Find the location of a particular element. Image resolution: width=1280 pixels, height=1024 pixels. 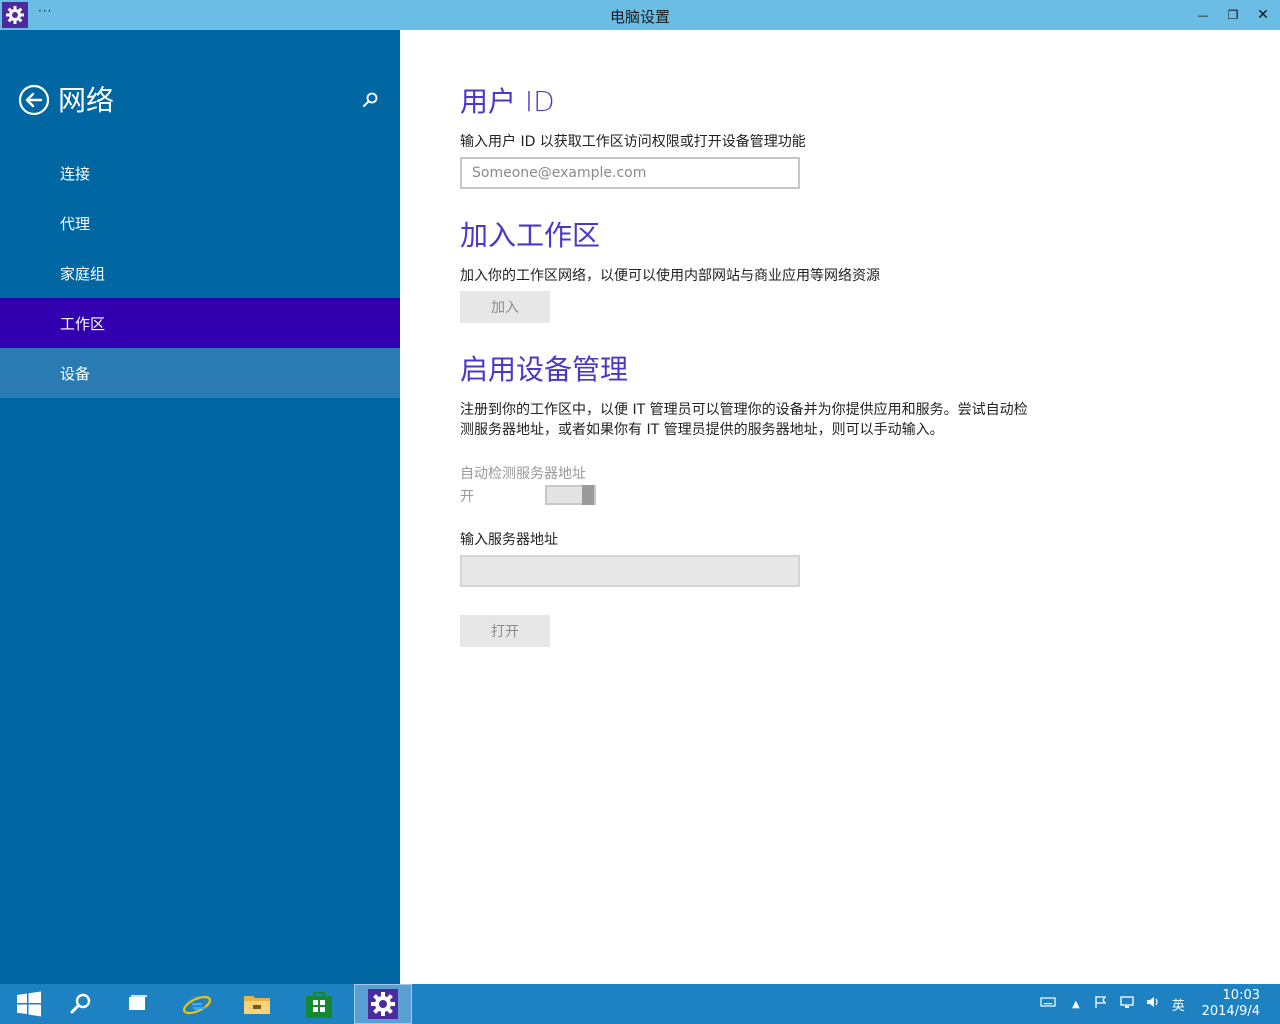

volume-icon is located at coordinates (1153, 1004).